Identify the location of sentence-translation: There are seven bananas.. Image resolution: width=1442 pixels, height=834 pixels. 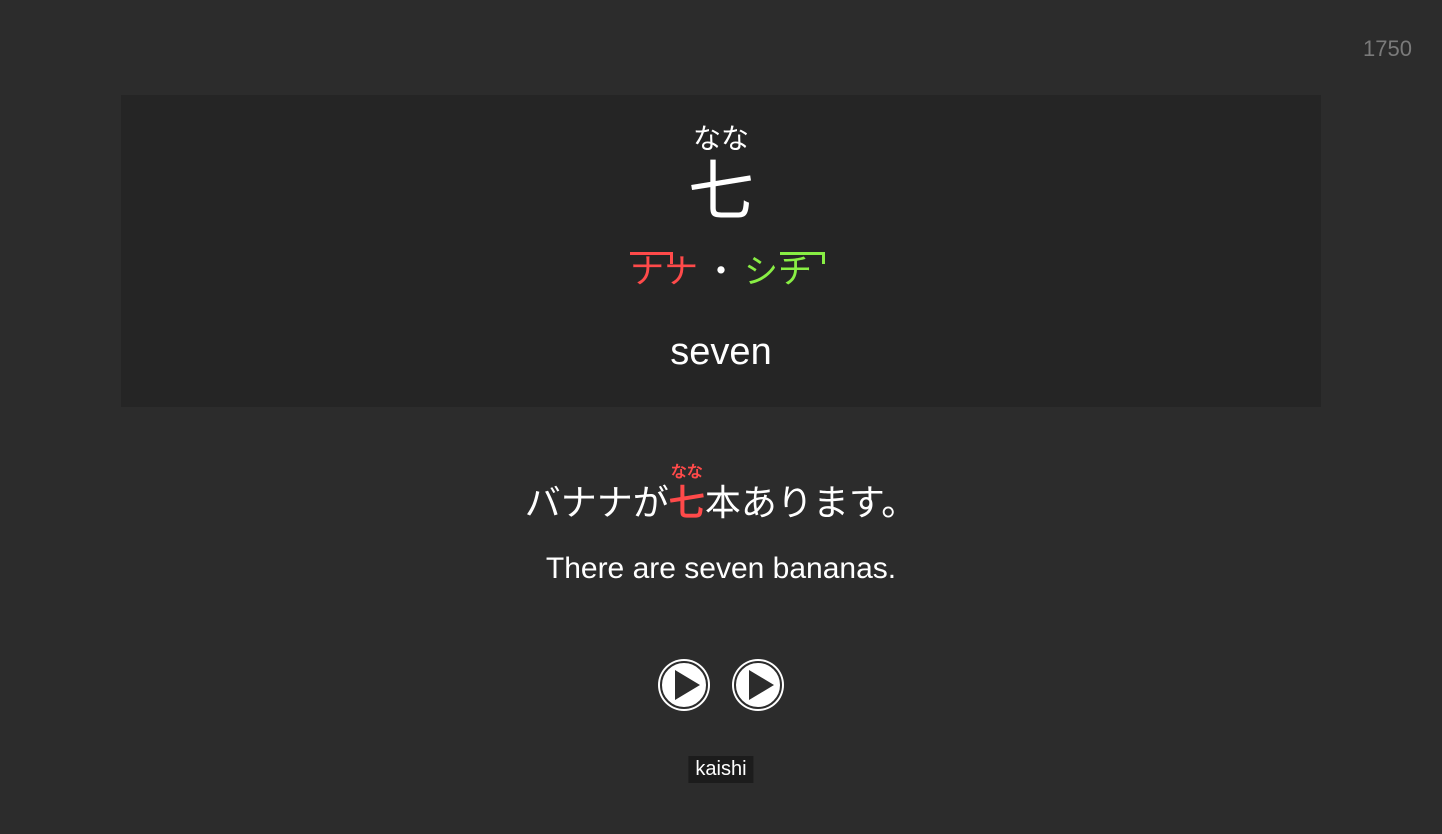
(721, 568).